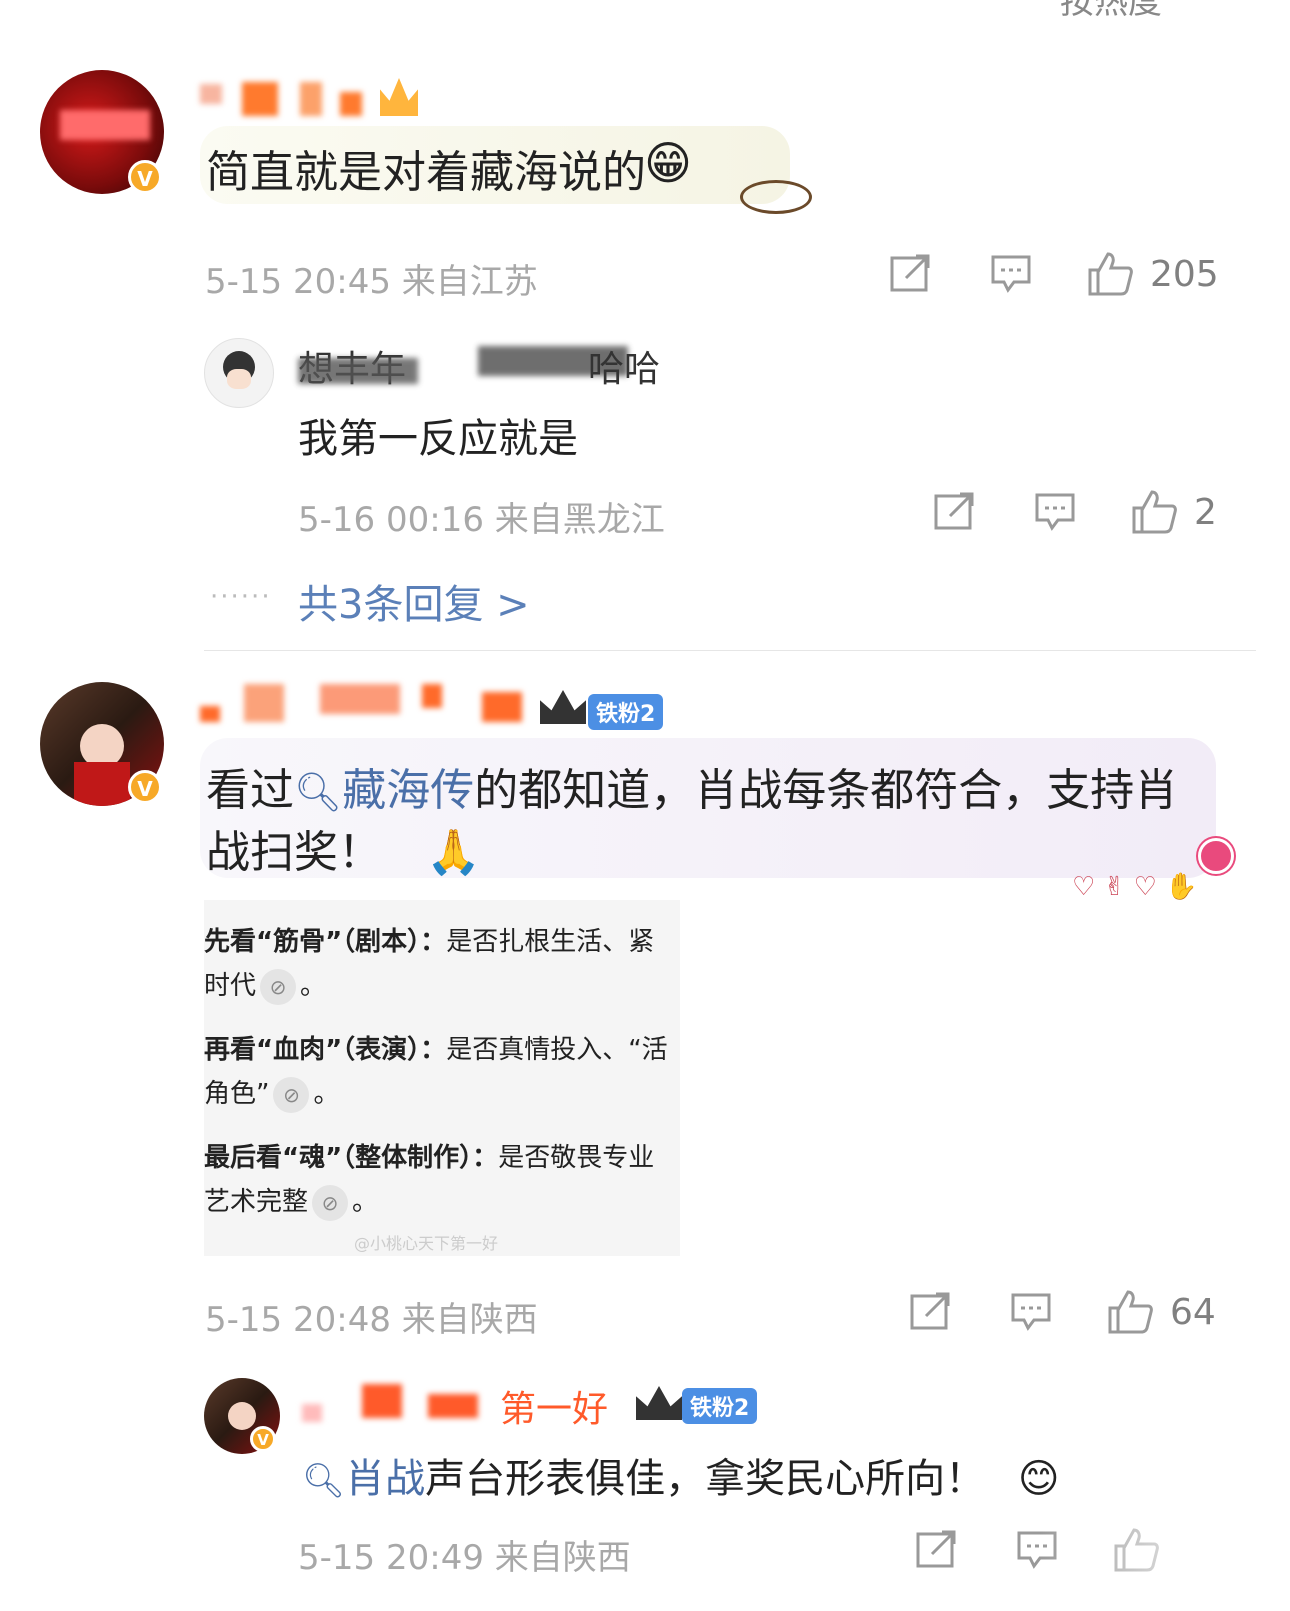 The image size is (1290, 1611). Describe the element at coordinates (241, 597) in the screenshot. I see `dots-icon: ······` at that location.